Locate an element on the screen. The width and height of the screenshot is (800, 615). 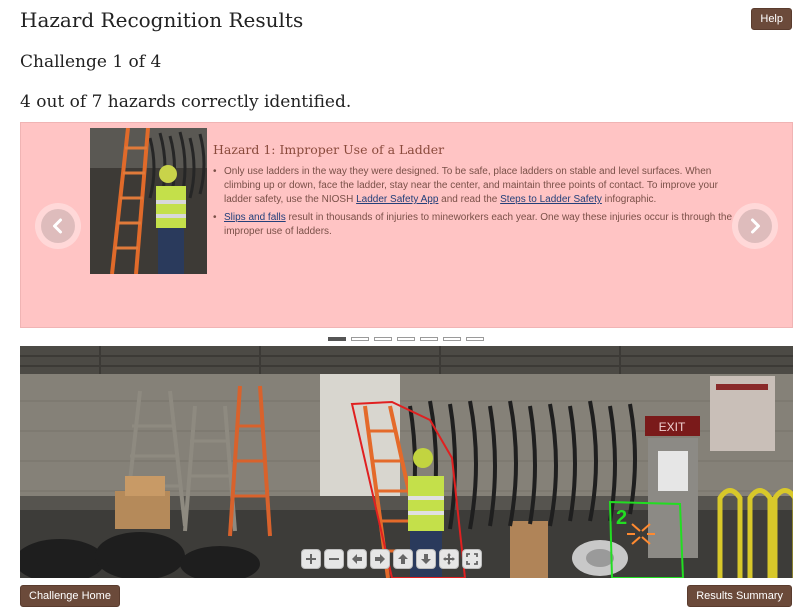
pan-down-button is located at coordinates (426, 559).